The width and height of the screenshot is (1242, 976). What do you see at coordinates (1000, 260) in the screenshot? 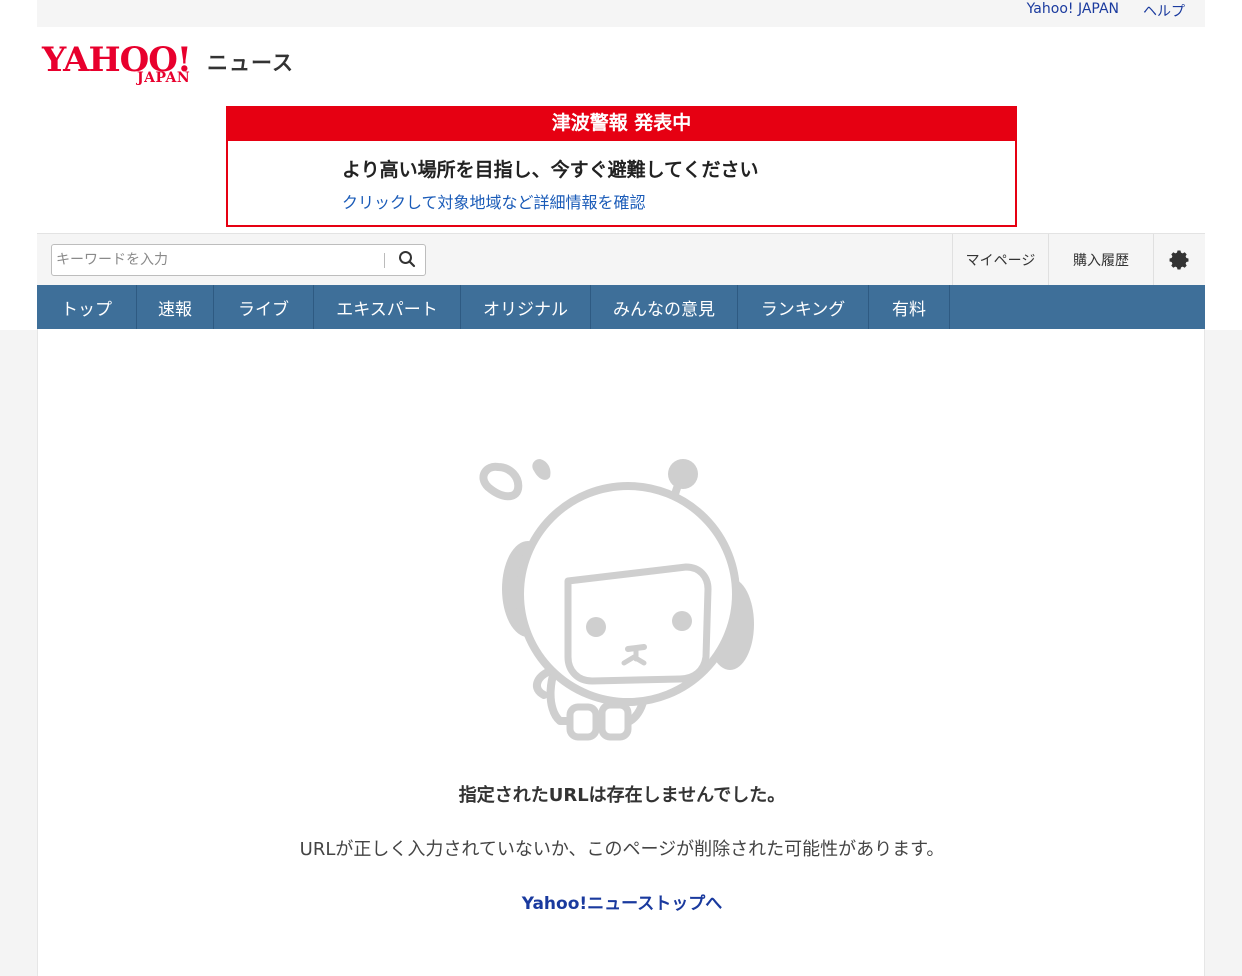
I see `mypage-button: マイページ` at bounding box center [1000, 260].